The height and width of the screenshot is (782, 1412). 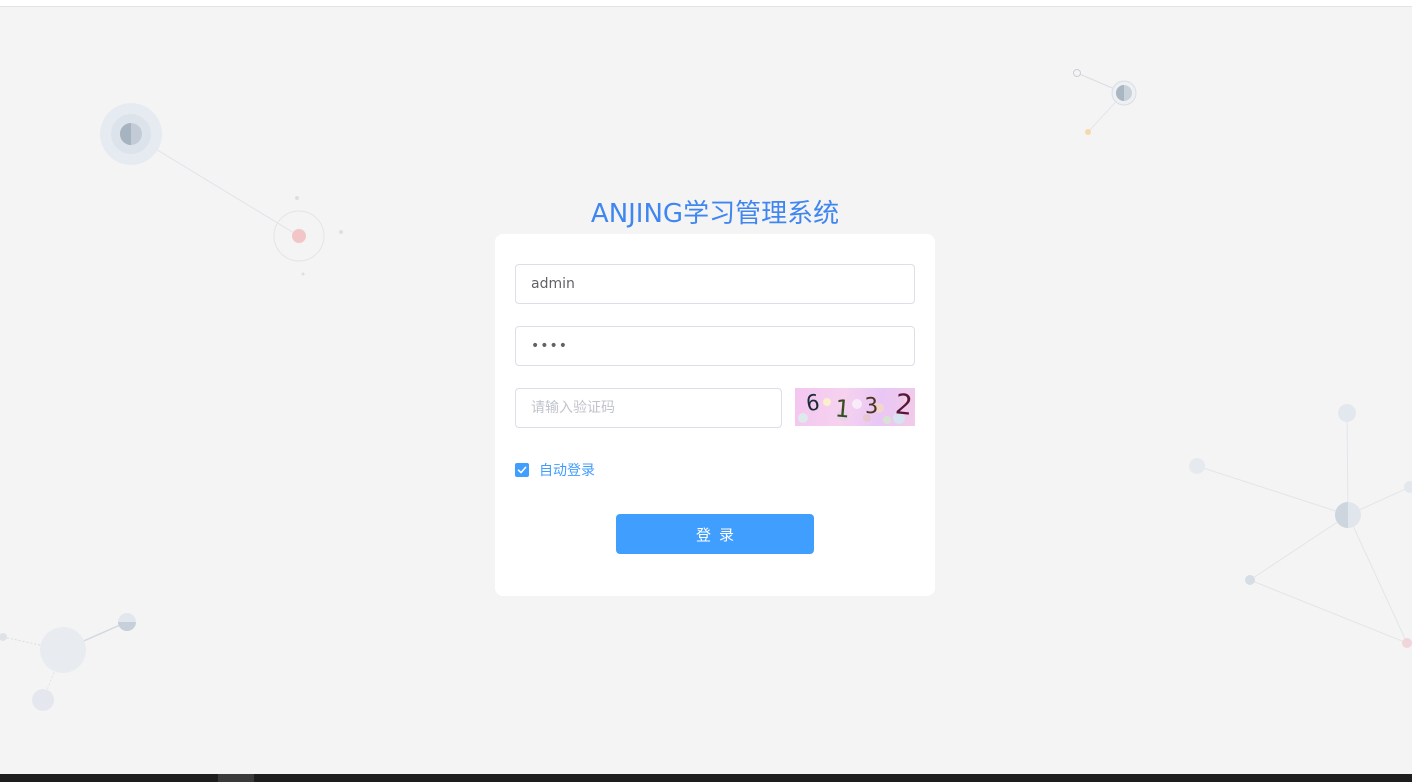 I want to click on login-card: 6 1 3 2 自动登录 登录, so click(x=715, y=415).